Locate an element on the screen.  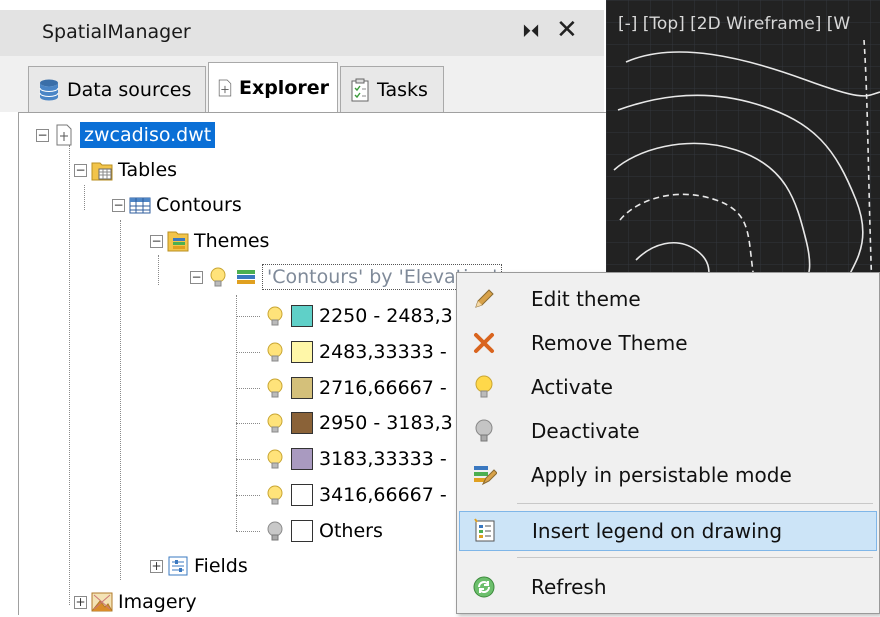
tree-node-label: 2716,66667 - is located at coordinates (383, 388).